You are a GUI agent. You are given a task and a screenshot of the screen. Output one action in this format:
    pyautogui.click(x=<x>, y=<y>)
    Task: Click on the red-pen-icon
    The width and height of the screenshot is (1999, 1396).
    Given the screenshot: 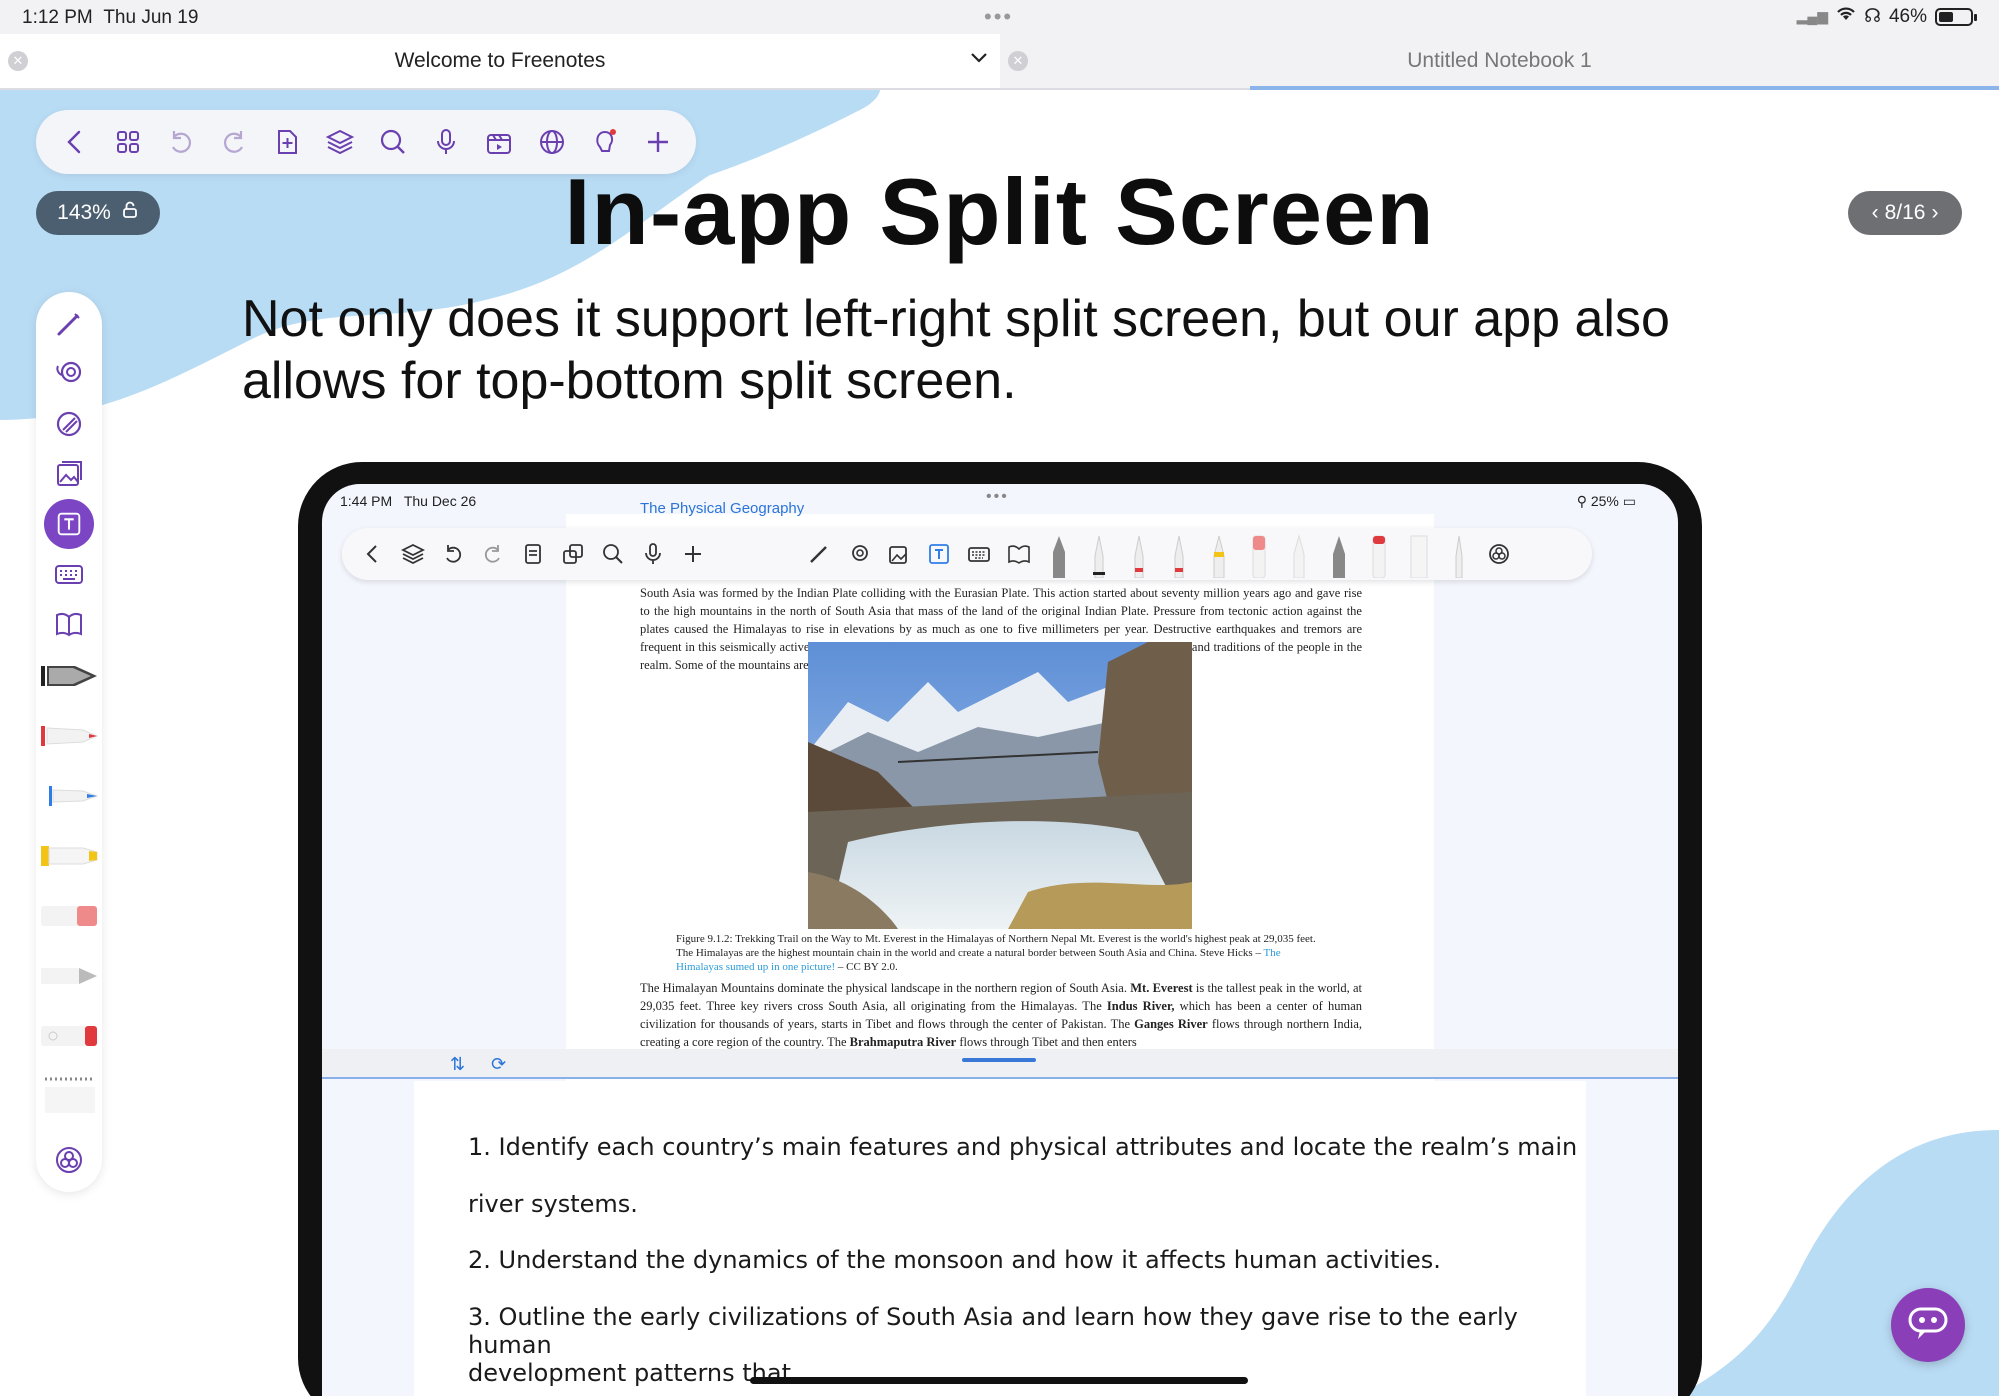 What is the action you would take?
    pyautogui.click(x=1179, y=554)
    